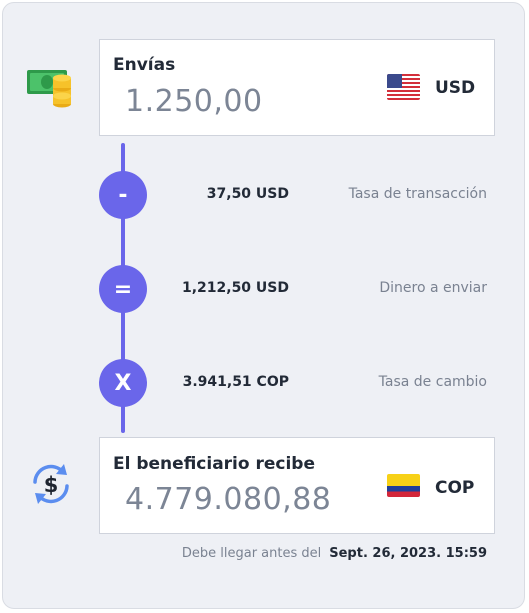 The height and width of the screenshot is (613, 529). What do you see at coordinates (144, 65) in the screenshot?
I see `send-label: Envías` at bounding box center [144, 65].